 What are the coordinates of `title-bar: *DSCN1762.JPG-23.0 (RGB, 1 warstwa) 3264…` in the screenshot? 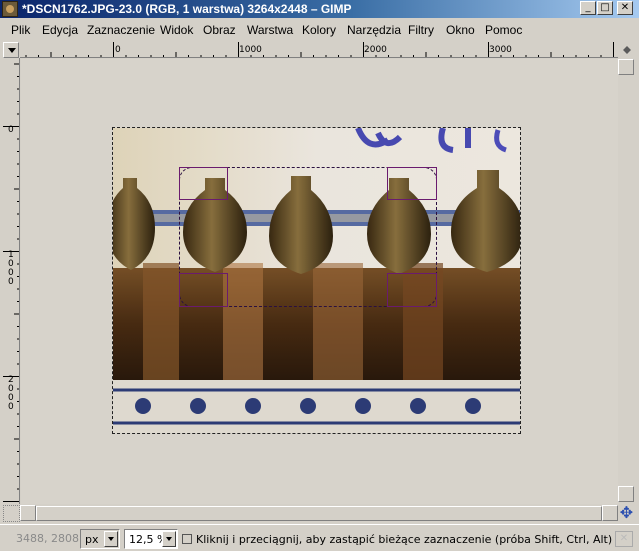 It's located at (319, 9).